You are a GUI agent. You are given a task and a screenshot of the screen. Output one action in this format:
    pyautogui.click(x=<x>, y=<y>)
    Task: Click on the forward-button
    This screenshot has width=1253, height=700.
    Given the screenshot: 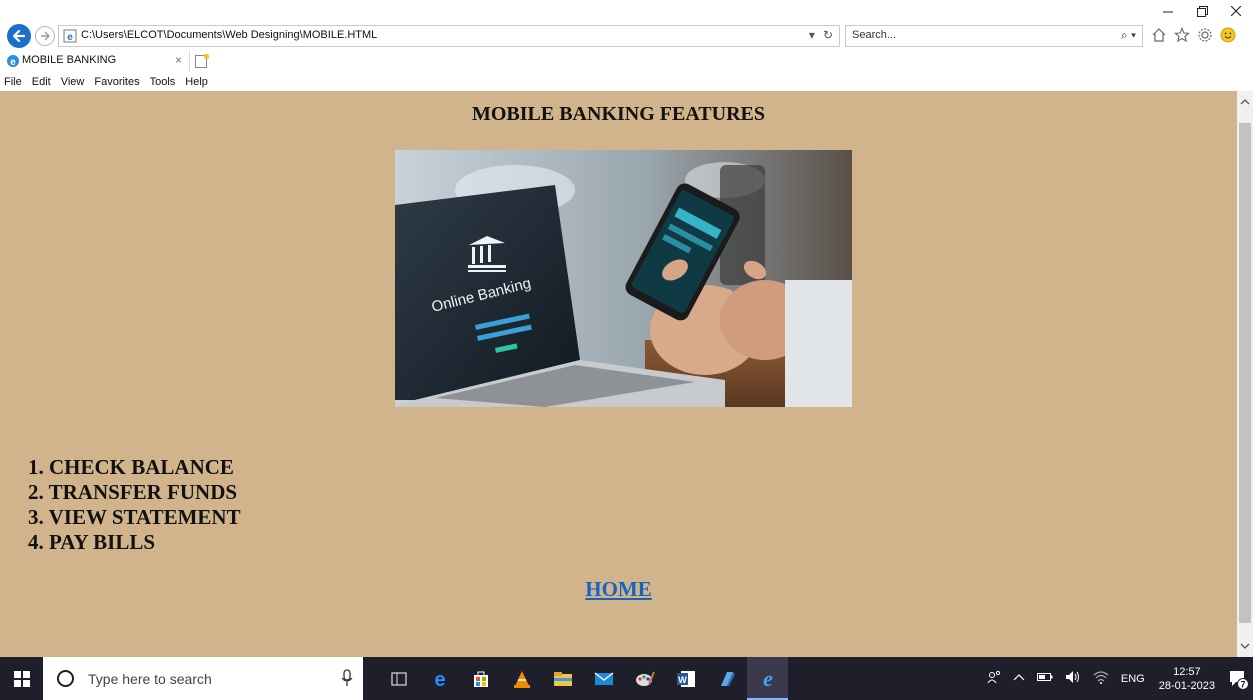 What is the action you would take?
    pyautogui.click(x=45, y=36)
    